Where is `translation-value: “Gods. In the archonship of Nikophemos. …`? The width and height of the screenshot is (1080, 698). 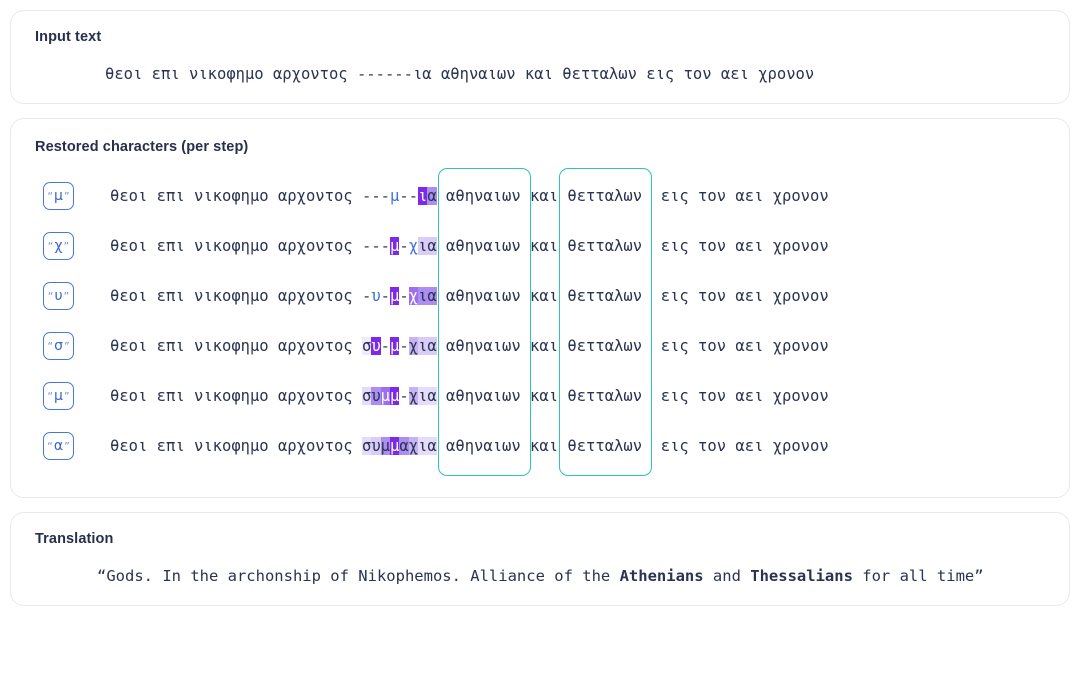 translation-value: “Gods. In the archonship of Nikophemos. … is located at coordinates (540, 576).